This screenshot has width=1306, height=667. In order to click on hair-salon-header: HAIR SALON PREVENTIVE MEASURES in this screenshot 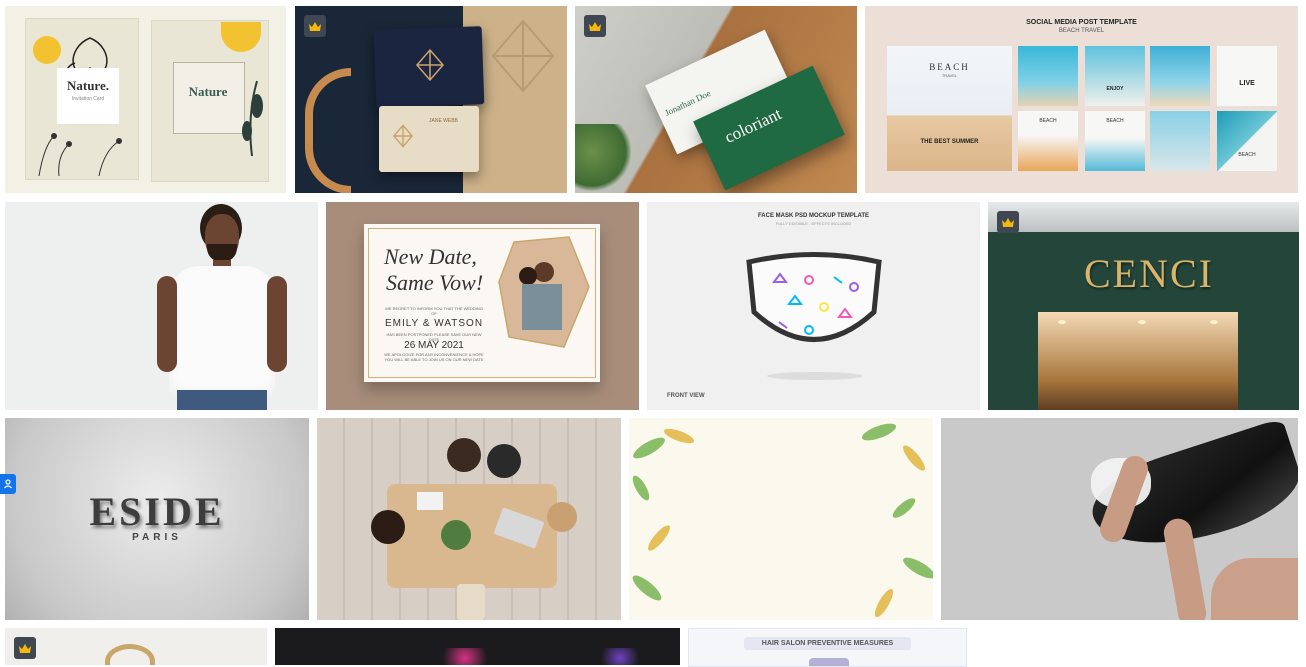, I will do `click(827, 643)`.